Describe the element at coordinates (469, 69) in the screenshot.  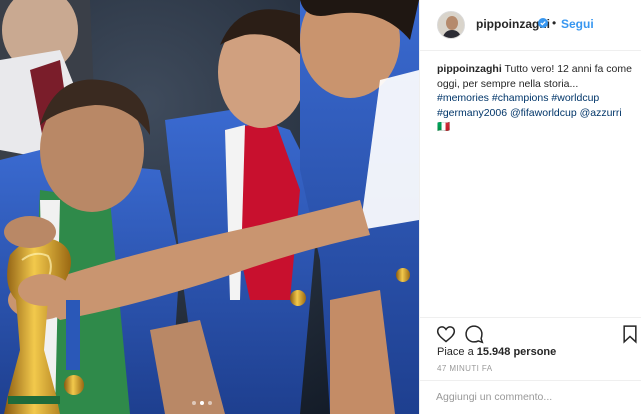
I see `caption-username: pippoinzaghi` at that location.